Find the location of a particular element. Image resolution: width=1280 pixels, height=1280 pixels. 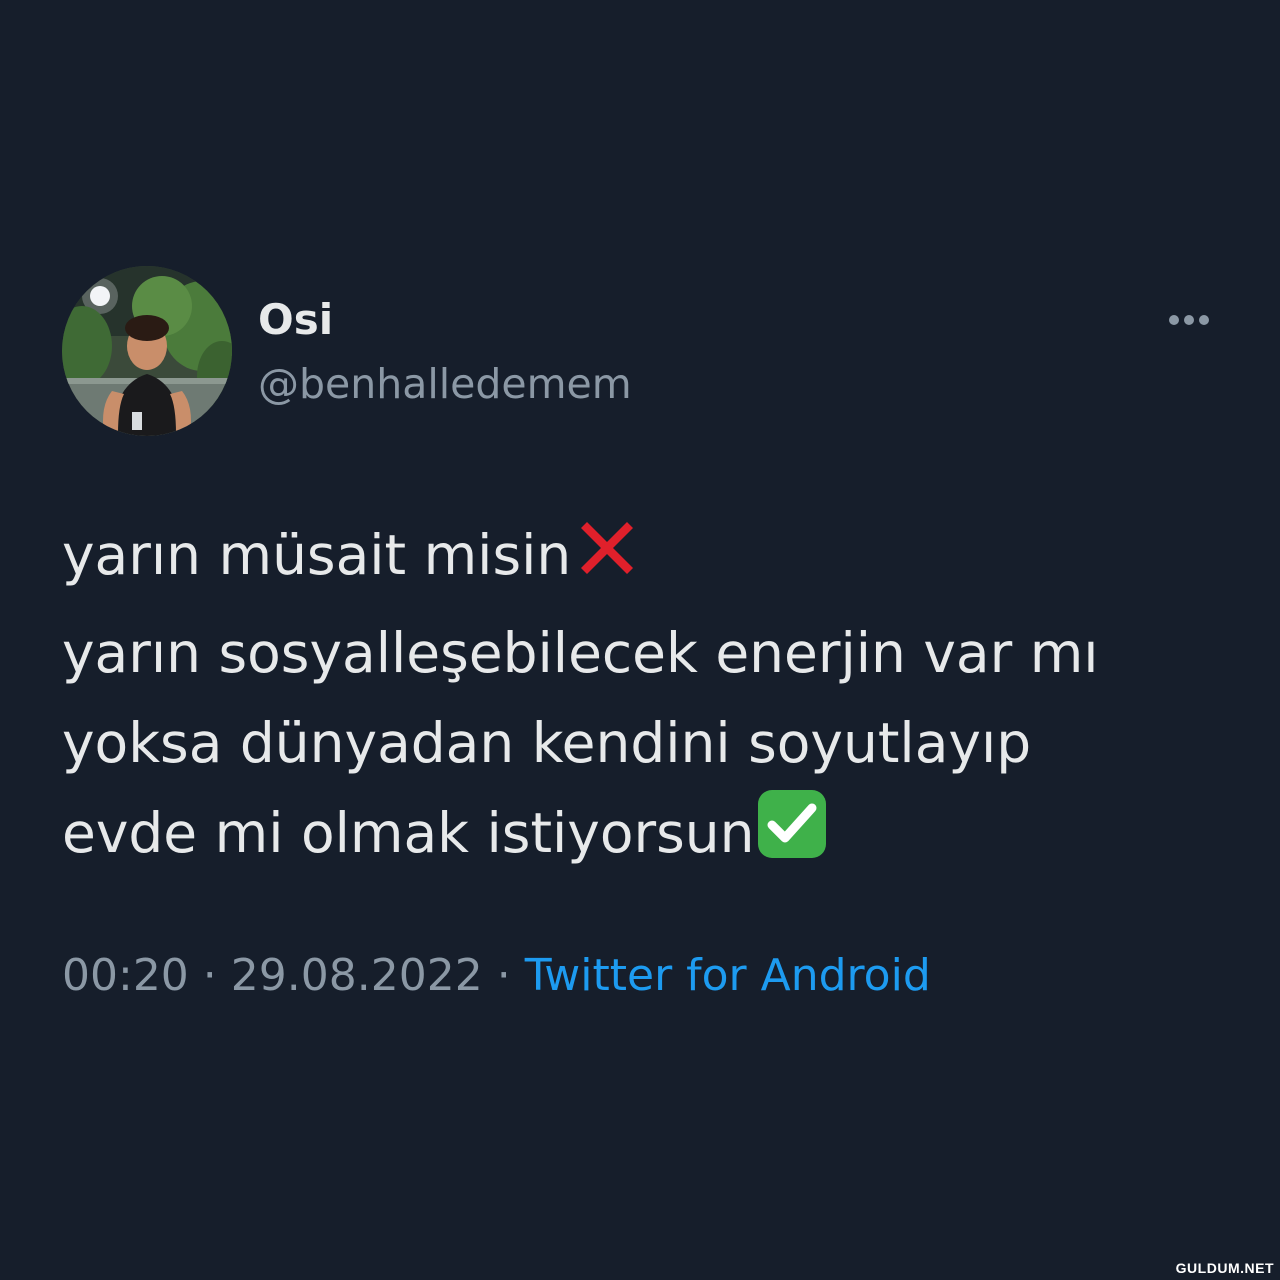

watermark: GULDUM.NET is located at coordinates (1224, 1268).